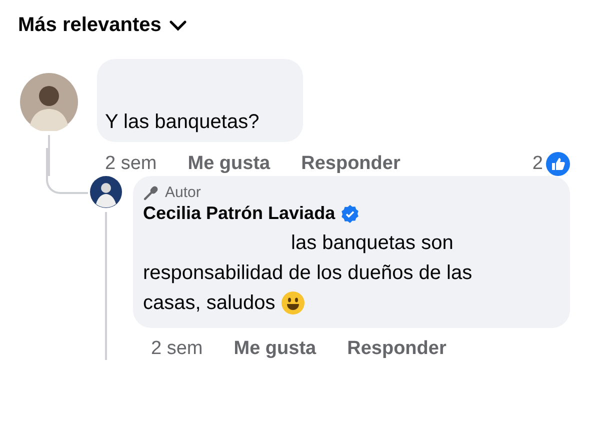 This screenshot has width=590, height=434. I want to click on smiley-icon, so click(293, 303).